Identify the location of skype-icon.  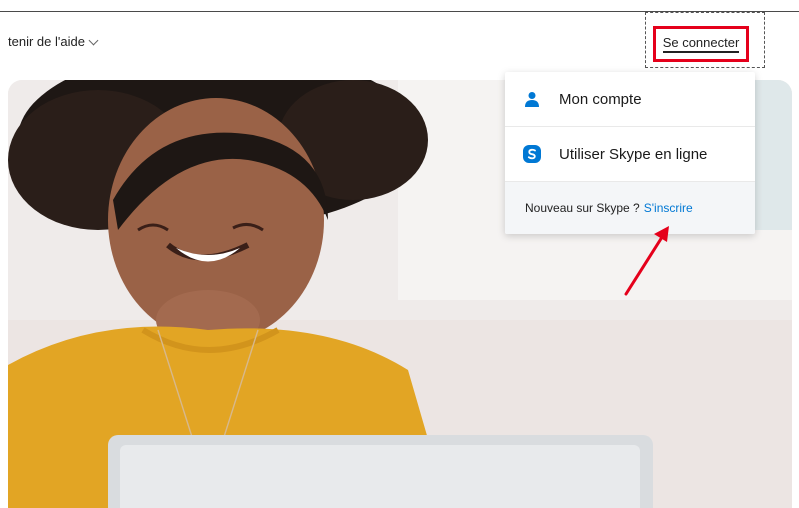
(532, 154).